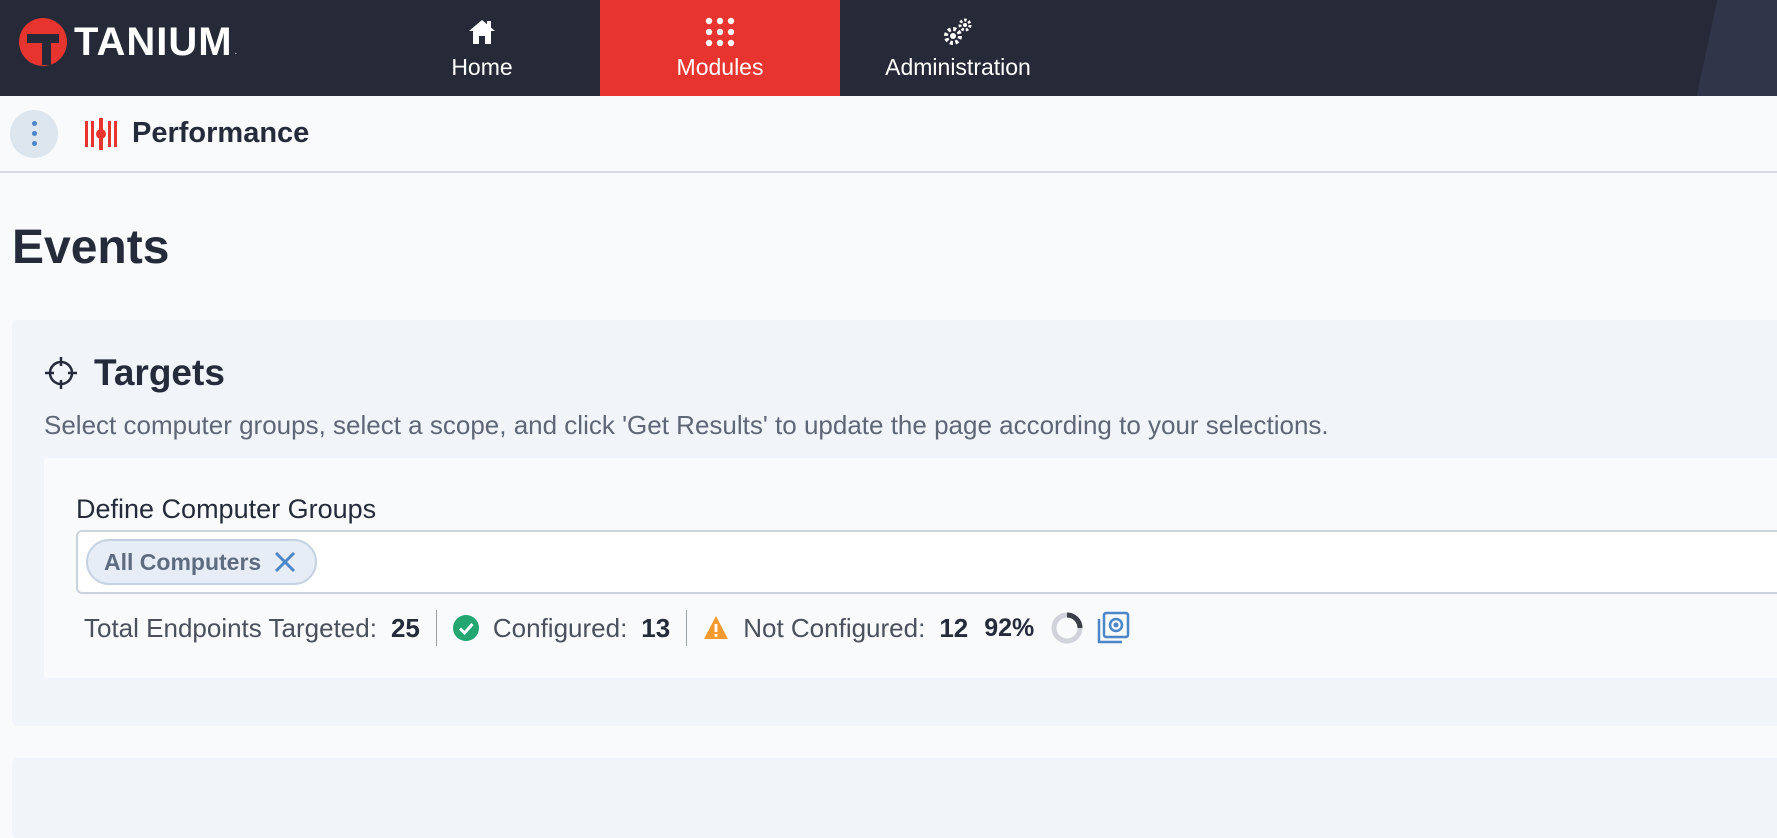 This screenshot has width=1777, height=838. What do you see at coordinates (716, 627) in the screenshot?
I see `warning-icon` at bounding box center [716, 627].